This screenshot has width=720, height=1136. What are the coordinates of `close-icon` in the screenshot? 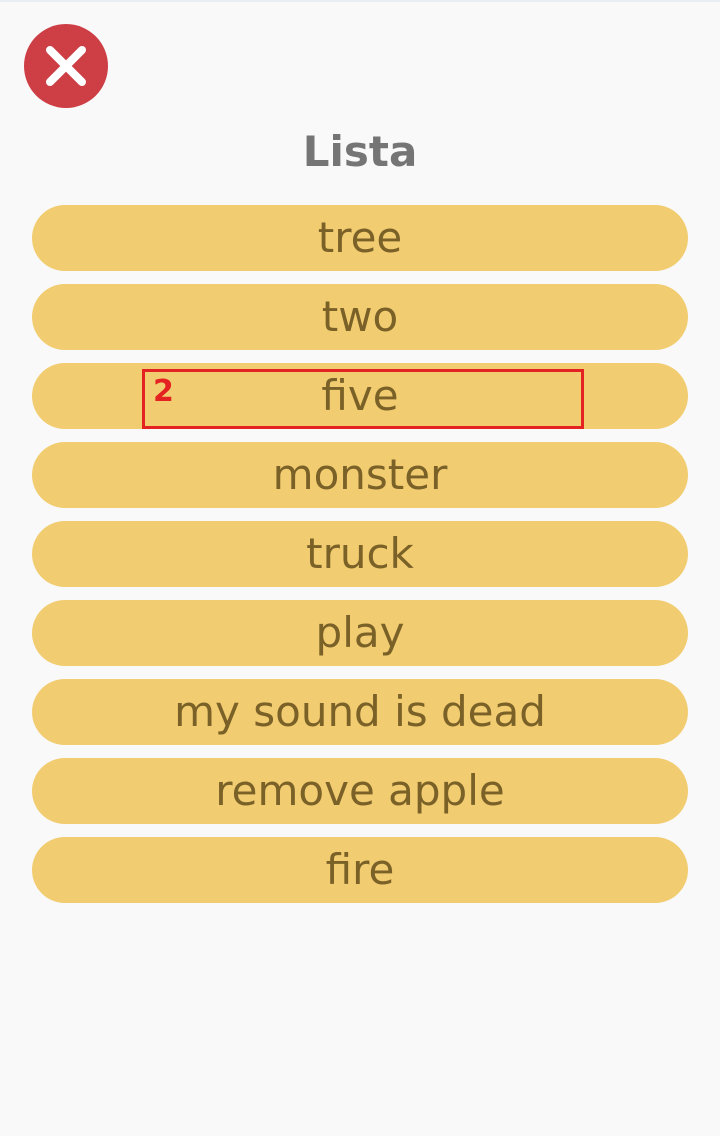 It's located at (66, 66).